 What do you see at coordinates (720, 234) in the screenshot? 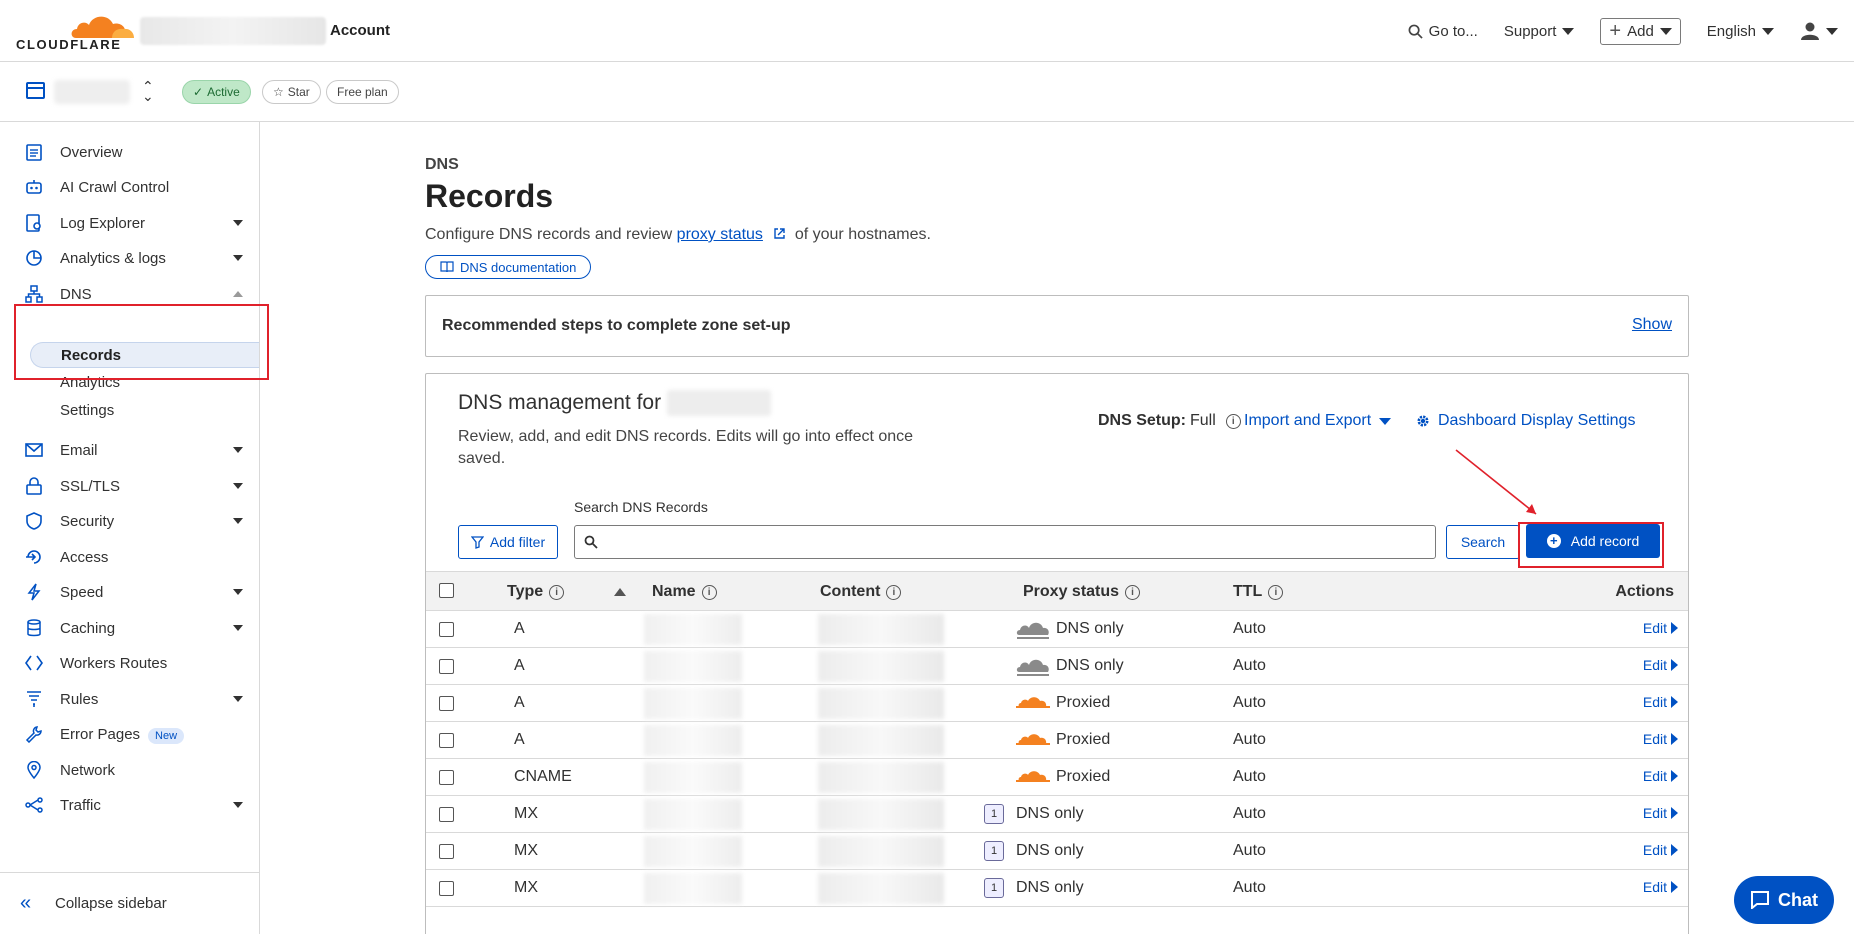
I see `proxy-status-link: proxy status` at bounding box center [720, 234].